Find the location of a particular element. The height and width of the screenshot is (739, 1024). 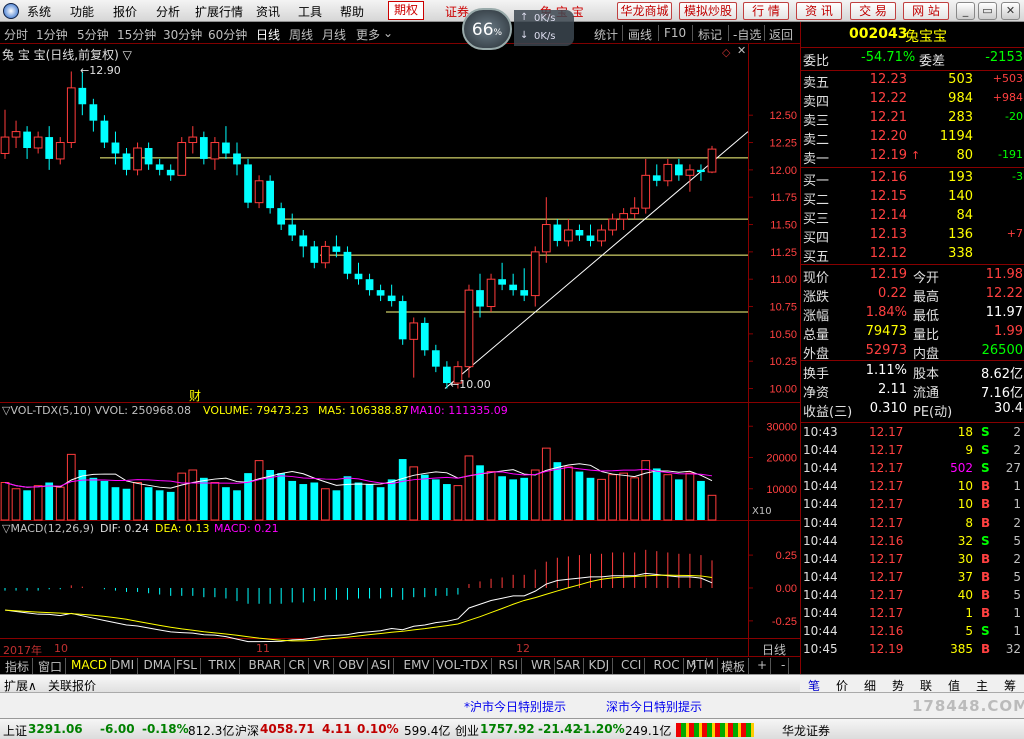

news-button: 资 讯 is located at coordinates (819, 11).